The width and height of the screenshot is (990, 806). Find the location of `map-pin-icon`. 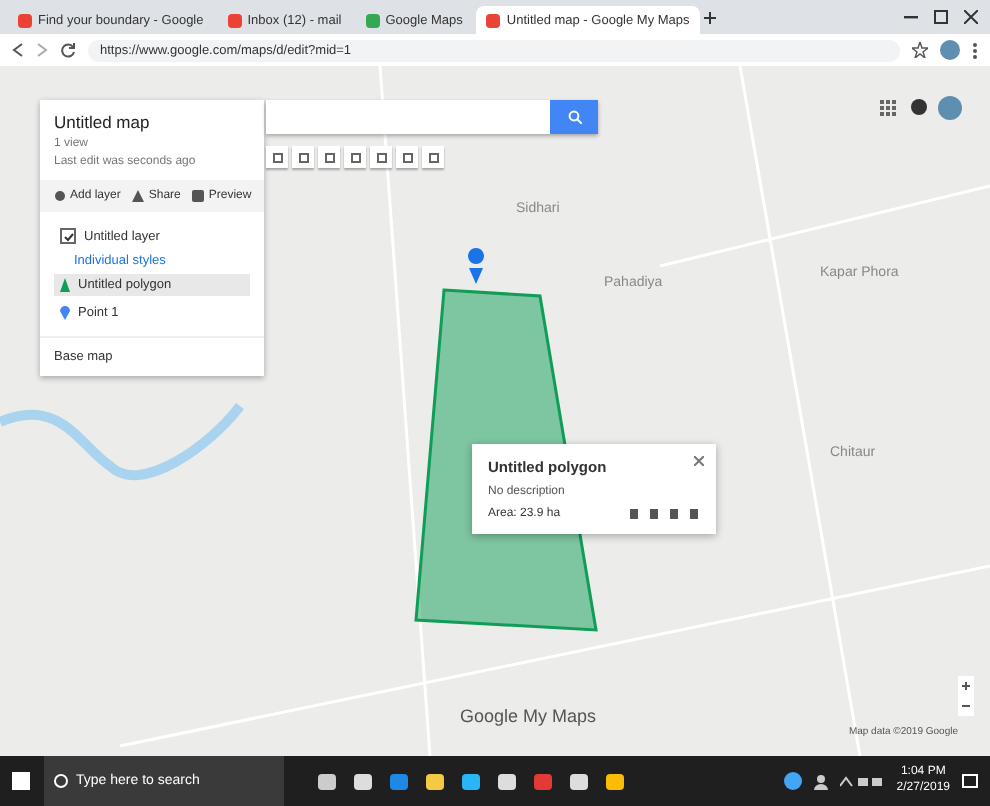

map-pin-icon is located at coordinates (476, 266).